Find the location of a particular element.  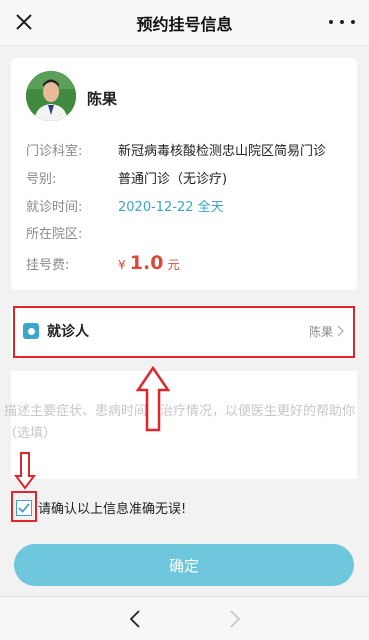

type-row: 号别: 普通门诊（无诊疗) is located at coordinates (126, 177).